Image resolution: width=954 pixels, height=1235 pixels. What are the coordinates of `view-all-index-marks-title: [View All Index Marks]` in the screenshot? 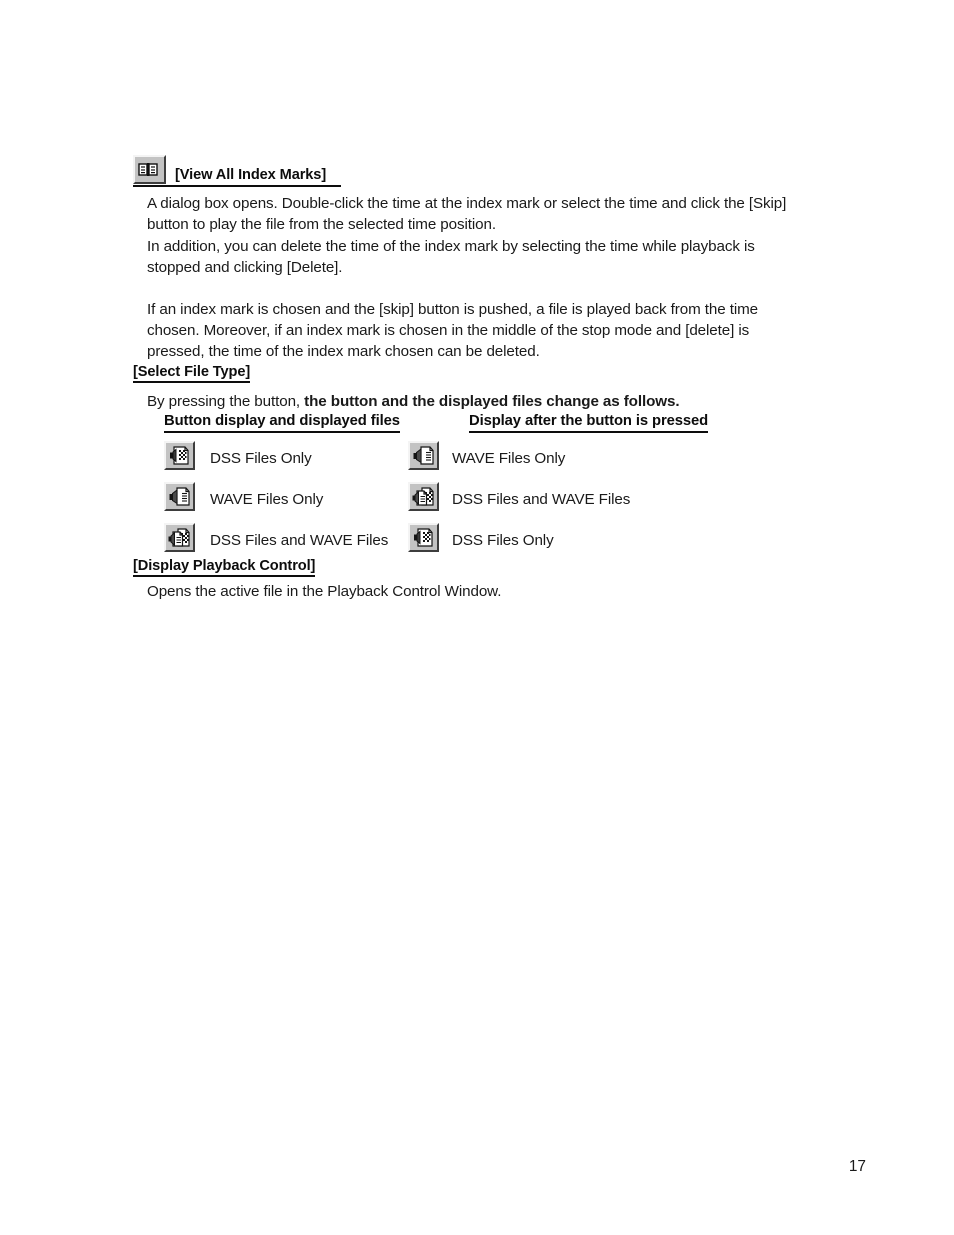 It's located at (251, 175).